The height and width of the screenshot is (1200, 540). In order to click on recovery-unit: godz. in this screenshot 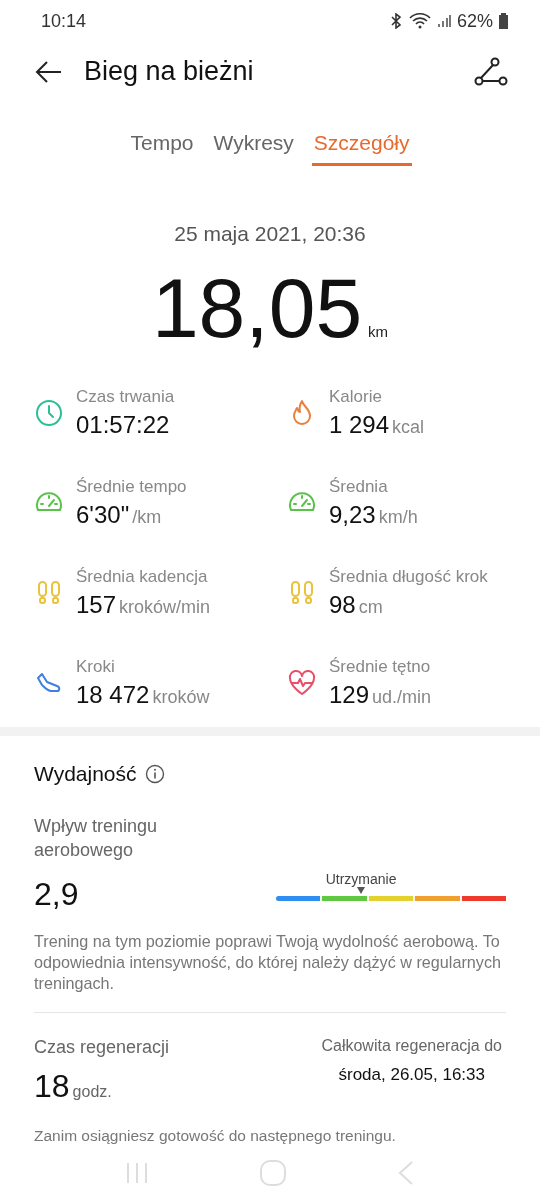, I will do `click(92, 1092)`.